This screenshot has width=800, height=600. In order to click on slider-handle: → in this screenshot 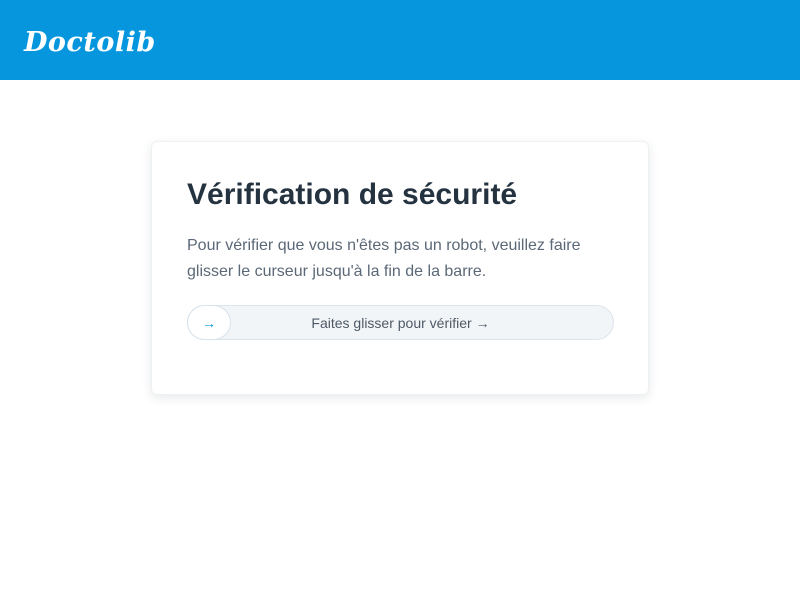, I will do `click(209, 322)`.